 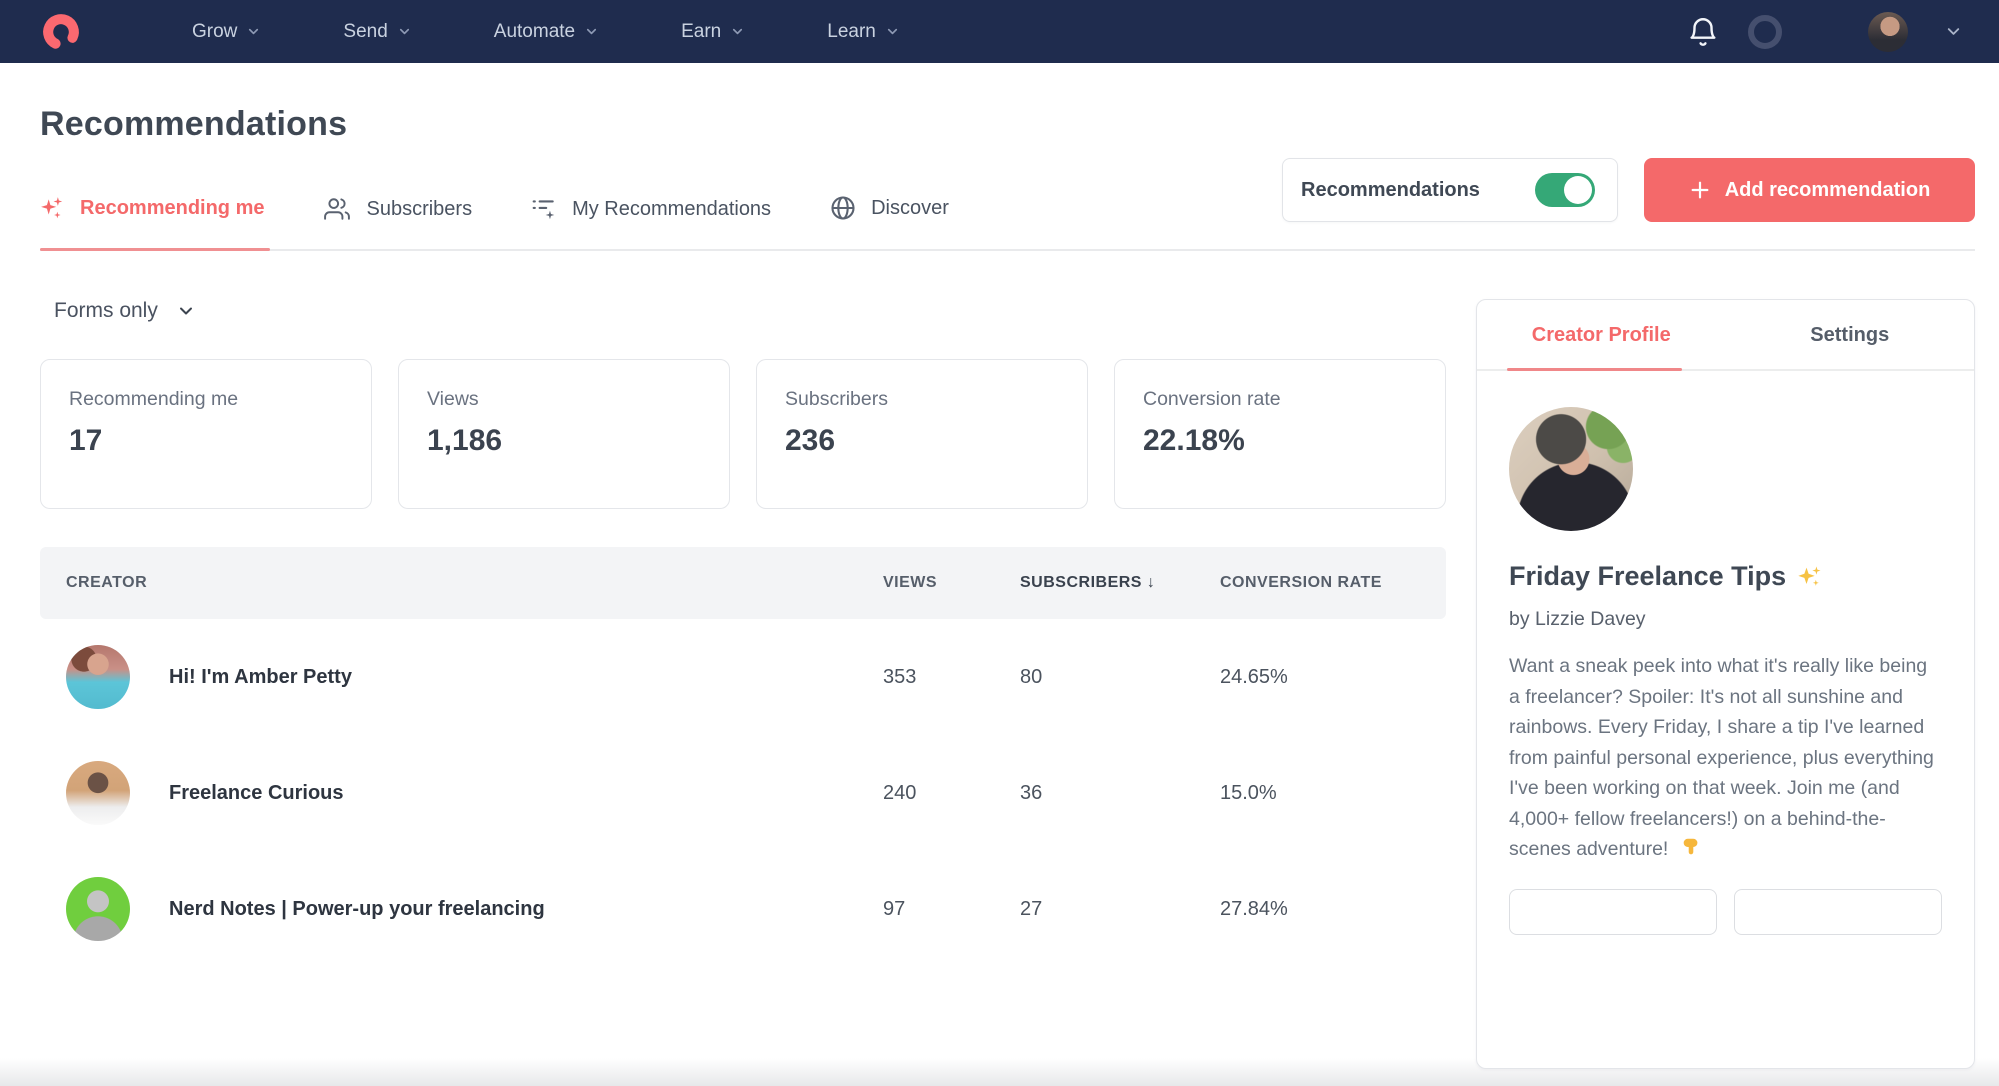 I want to click on nav-menu: Grow Send Automate Earn Learn, so click(x=939, y=32).